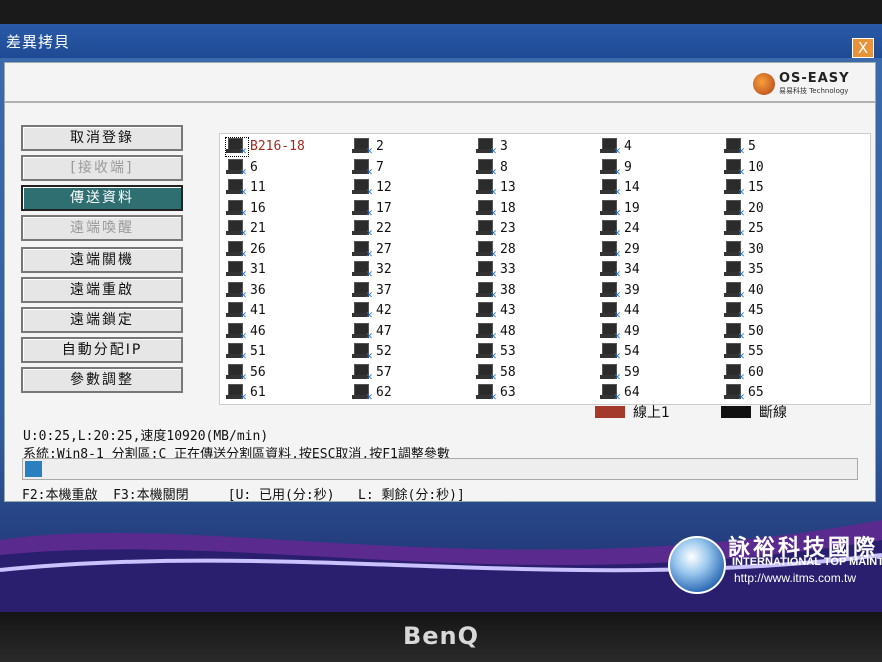  I want to click on client-label: 21, so click(258, 228).